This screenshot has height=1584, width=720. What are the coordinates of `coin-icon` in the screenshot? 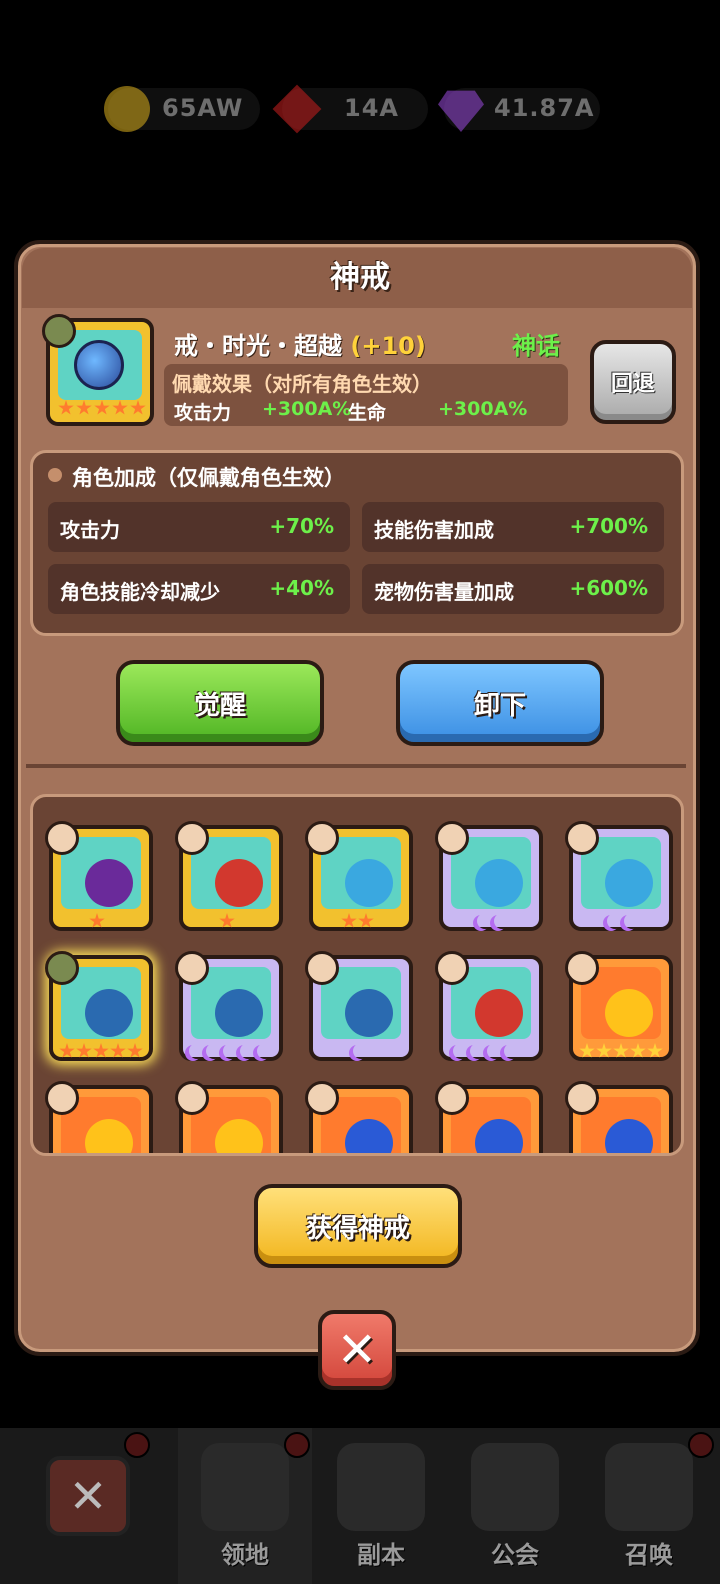 It's located at (127, 109).